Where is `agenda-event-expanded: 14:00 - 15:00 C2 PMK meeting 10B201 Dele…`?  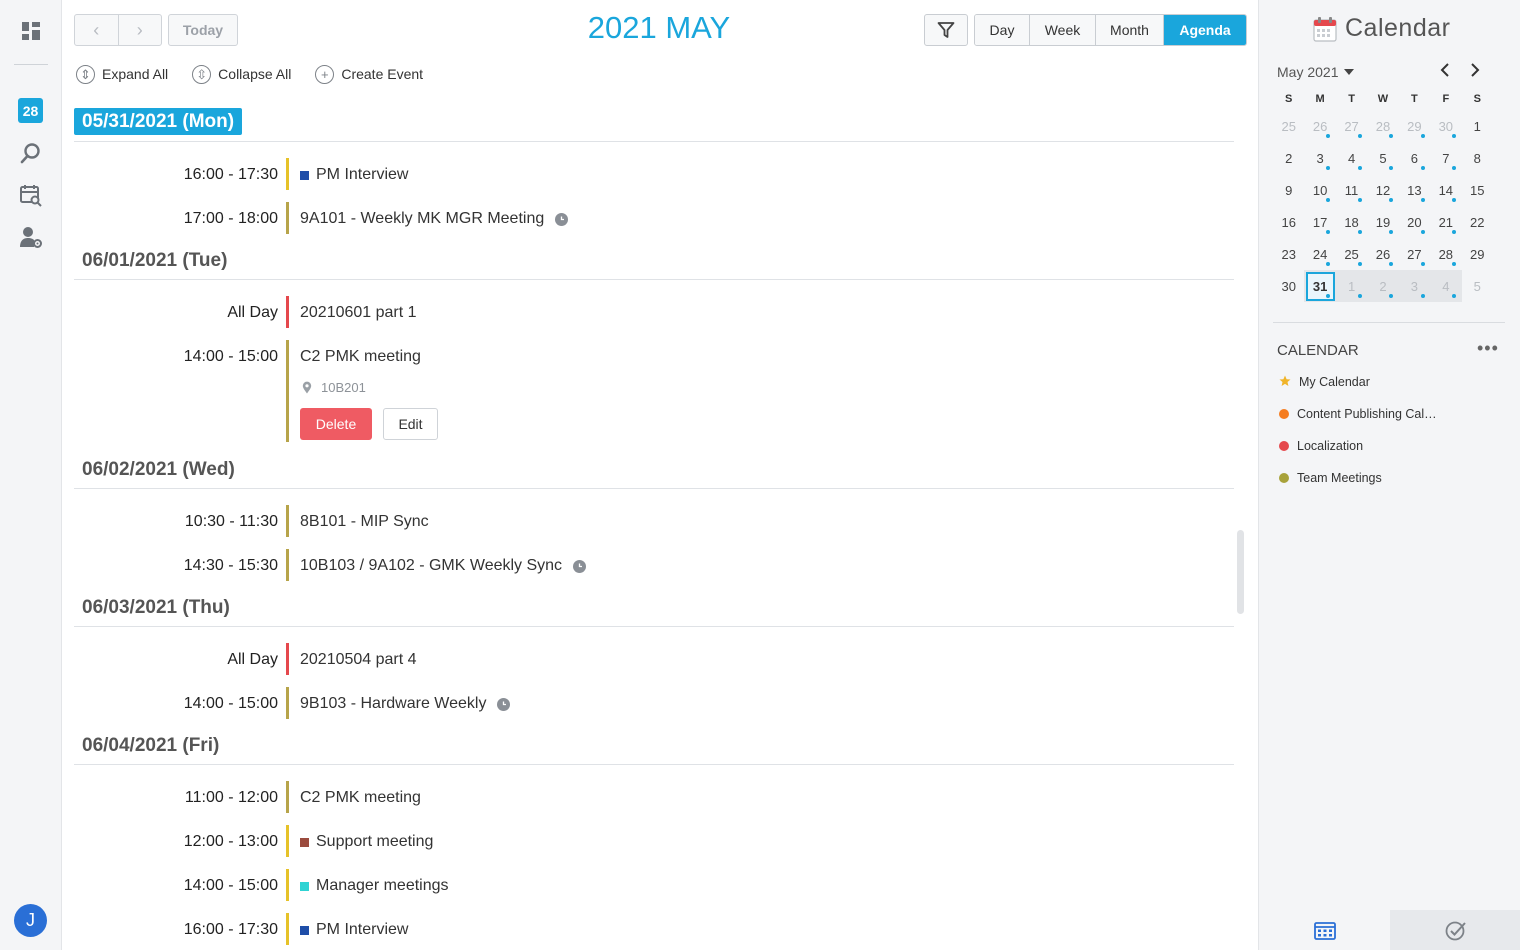 agenda-event-expanded: 14:00 - 15:00 C2 PMK meeting 10B201 Dele… is located at coordinates (654, 393).